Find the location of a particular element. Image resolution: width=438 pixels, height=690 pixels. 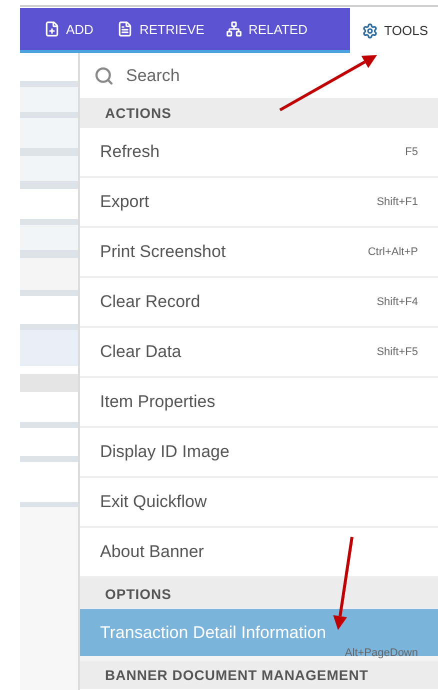

section-header: ACTIONS is located at coordinates (259, 113).